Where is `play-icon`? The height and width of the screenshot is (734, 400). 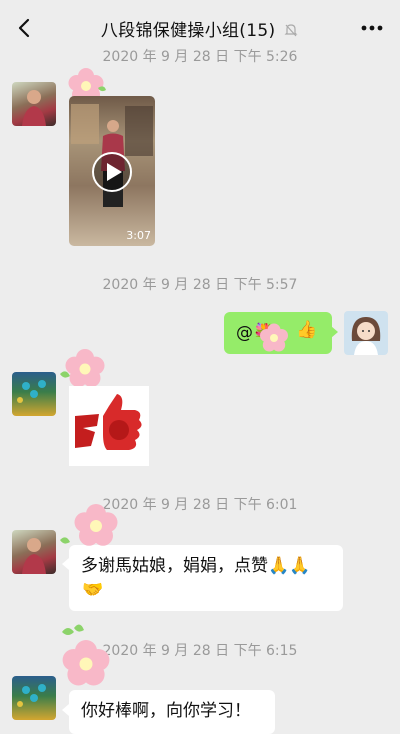 play-icon is located at coordinates (112, 172).